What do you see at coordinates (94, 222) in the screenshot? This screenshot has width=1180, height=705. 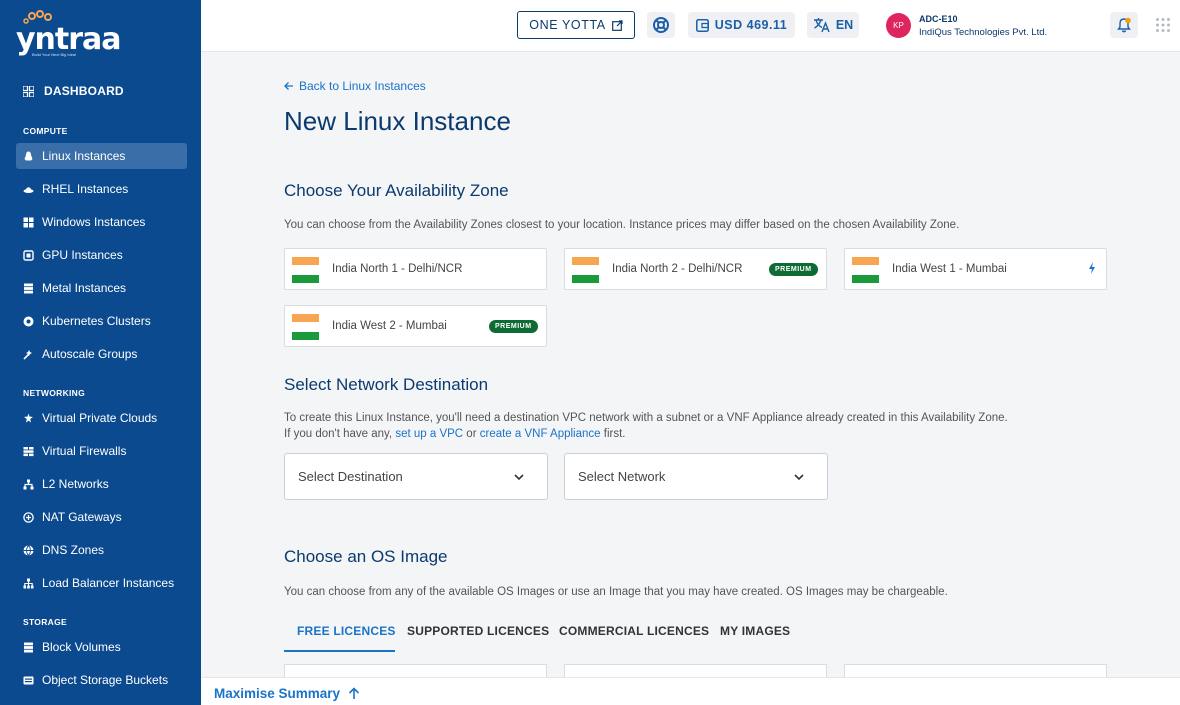 I see `sidebar-item-label: Windows Instances` at bounding box center [94, 222].